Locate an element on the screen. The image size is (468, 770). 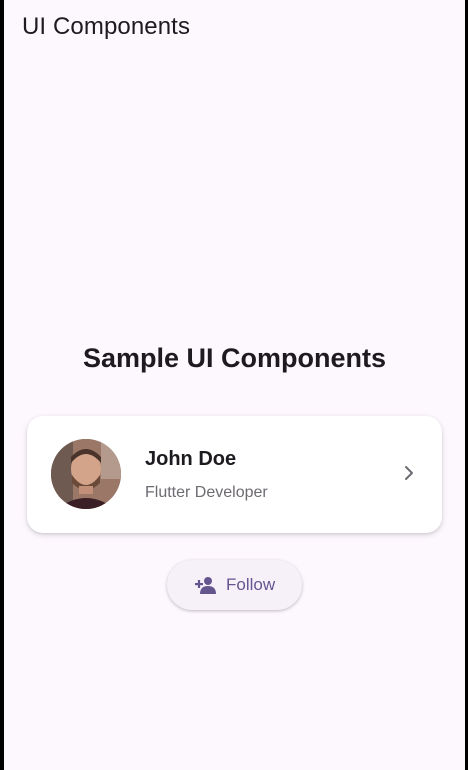
person-add-icon is located at coordinates (205, 585).